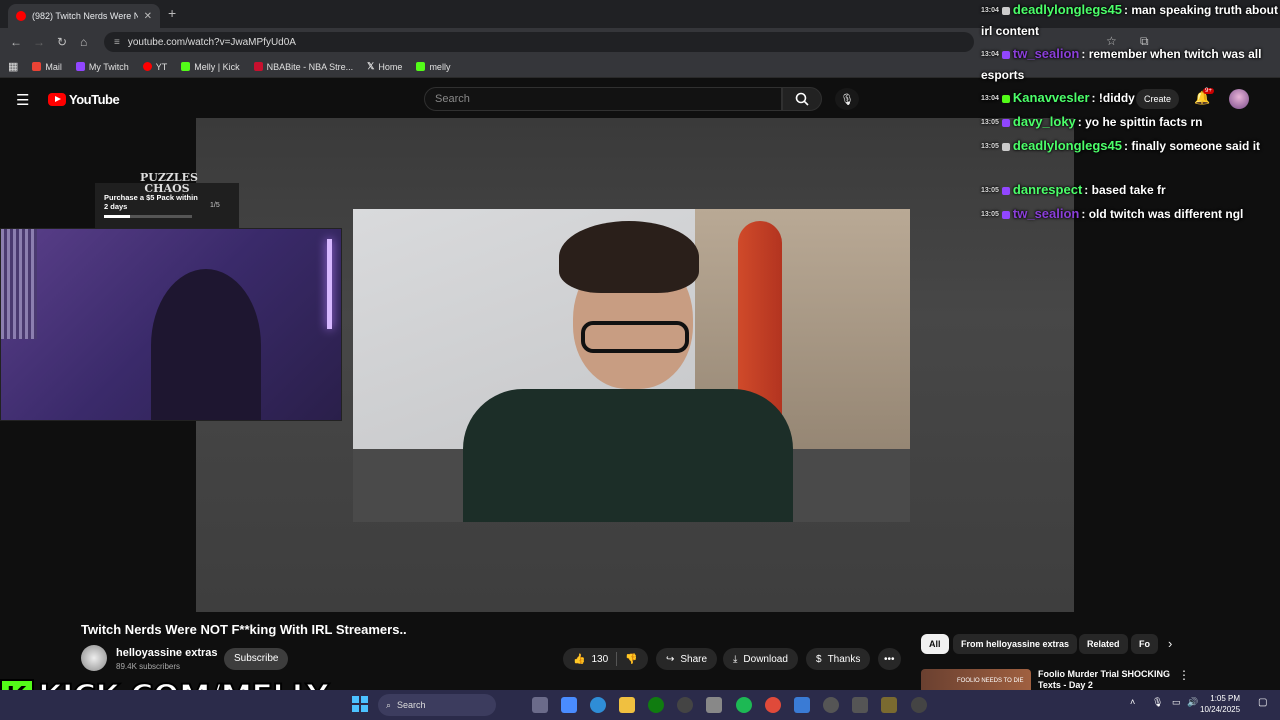 The image size is (1280, 720). I want to click on like-divider, so click(617, 659).